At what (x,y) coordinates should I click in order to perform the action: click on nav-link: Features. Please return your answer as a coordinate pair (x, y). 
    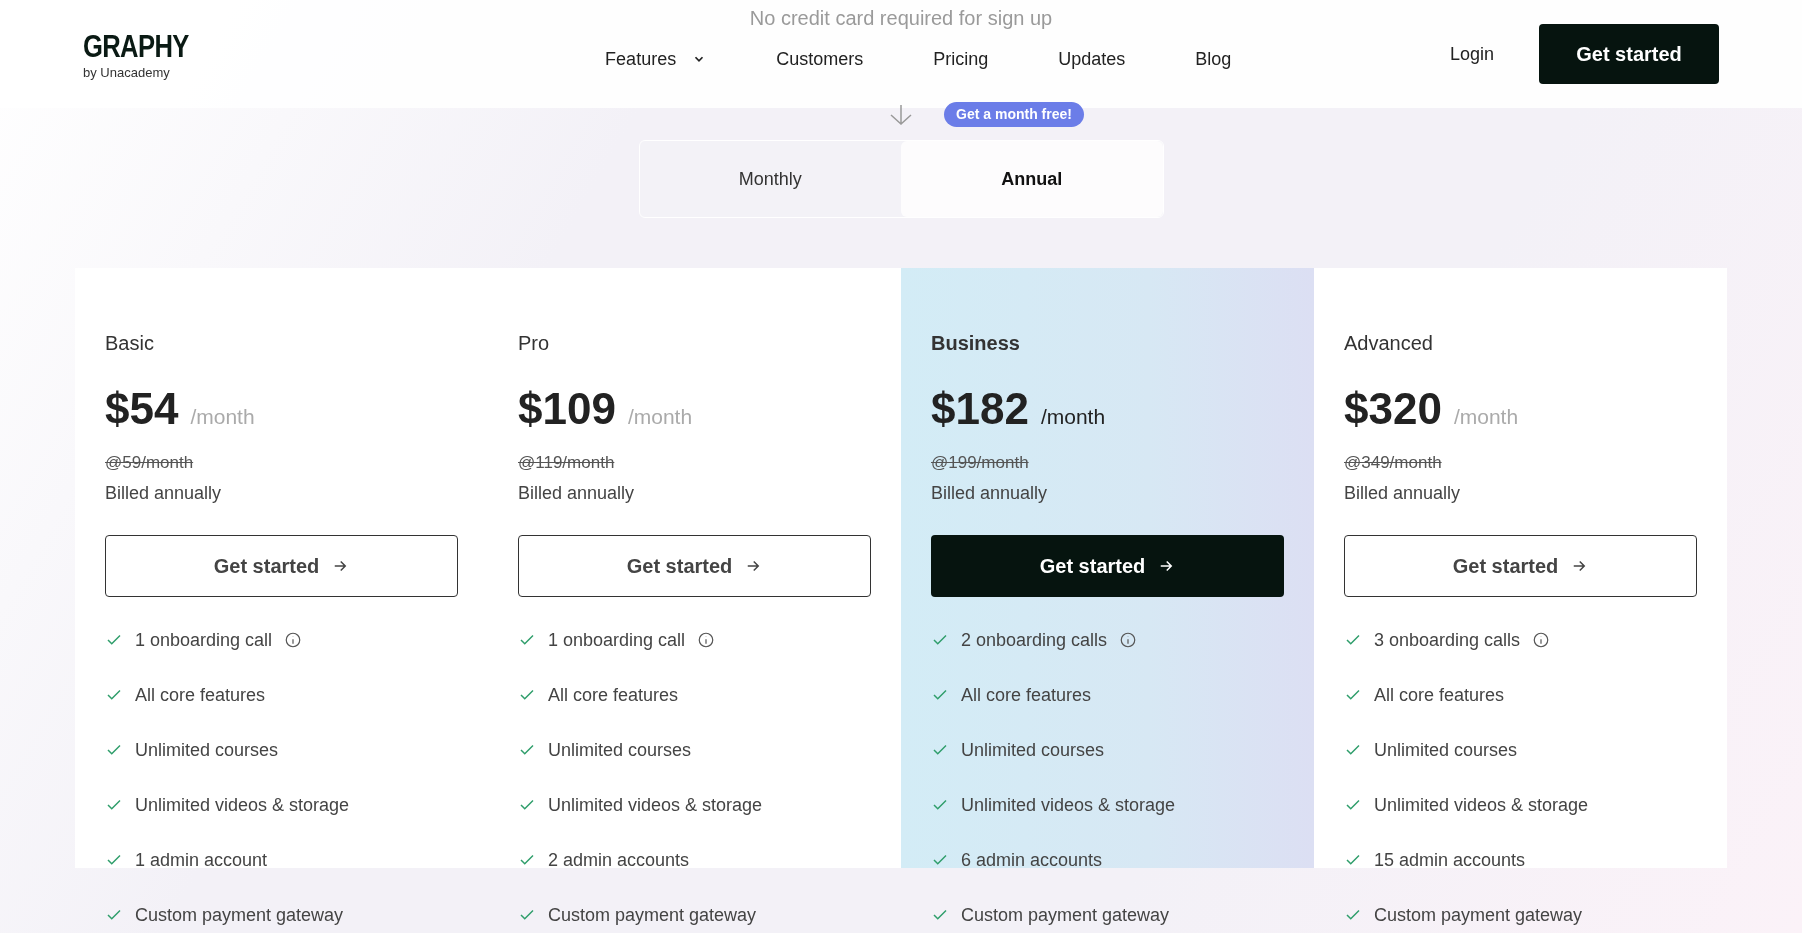
    Looking at the image, I should click on (656, 59).